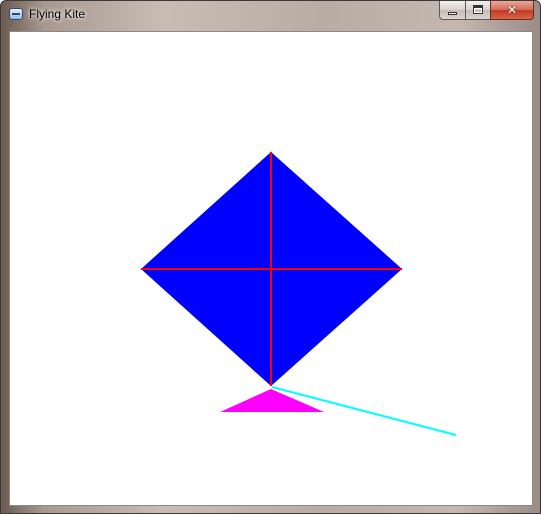  I want to click on app-window-icon, so click(16, 14).